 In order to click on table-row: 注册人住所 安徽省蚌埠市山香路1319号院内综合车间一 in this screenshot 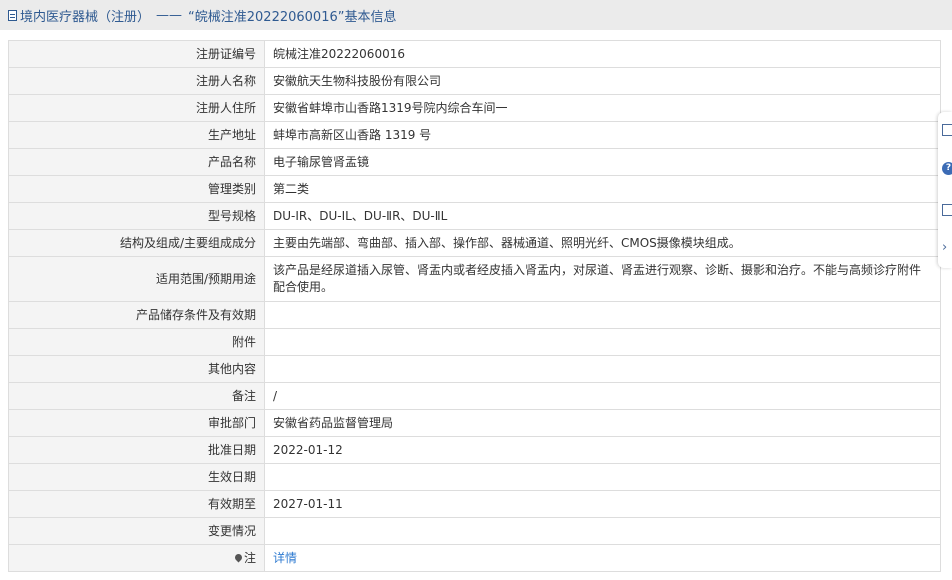, I will do `click(474, 108)`.